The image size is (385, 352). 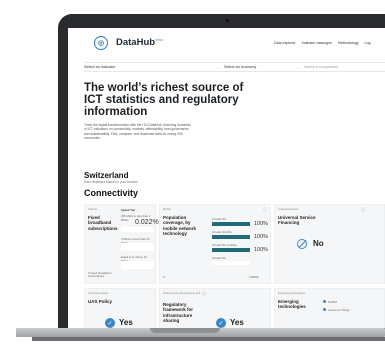 What do you see at coordinates (292, 304) in the screenshot?
I see `card-title: Emerging technologies` at bounding box center [292, 304].